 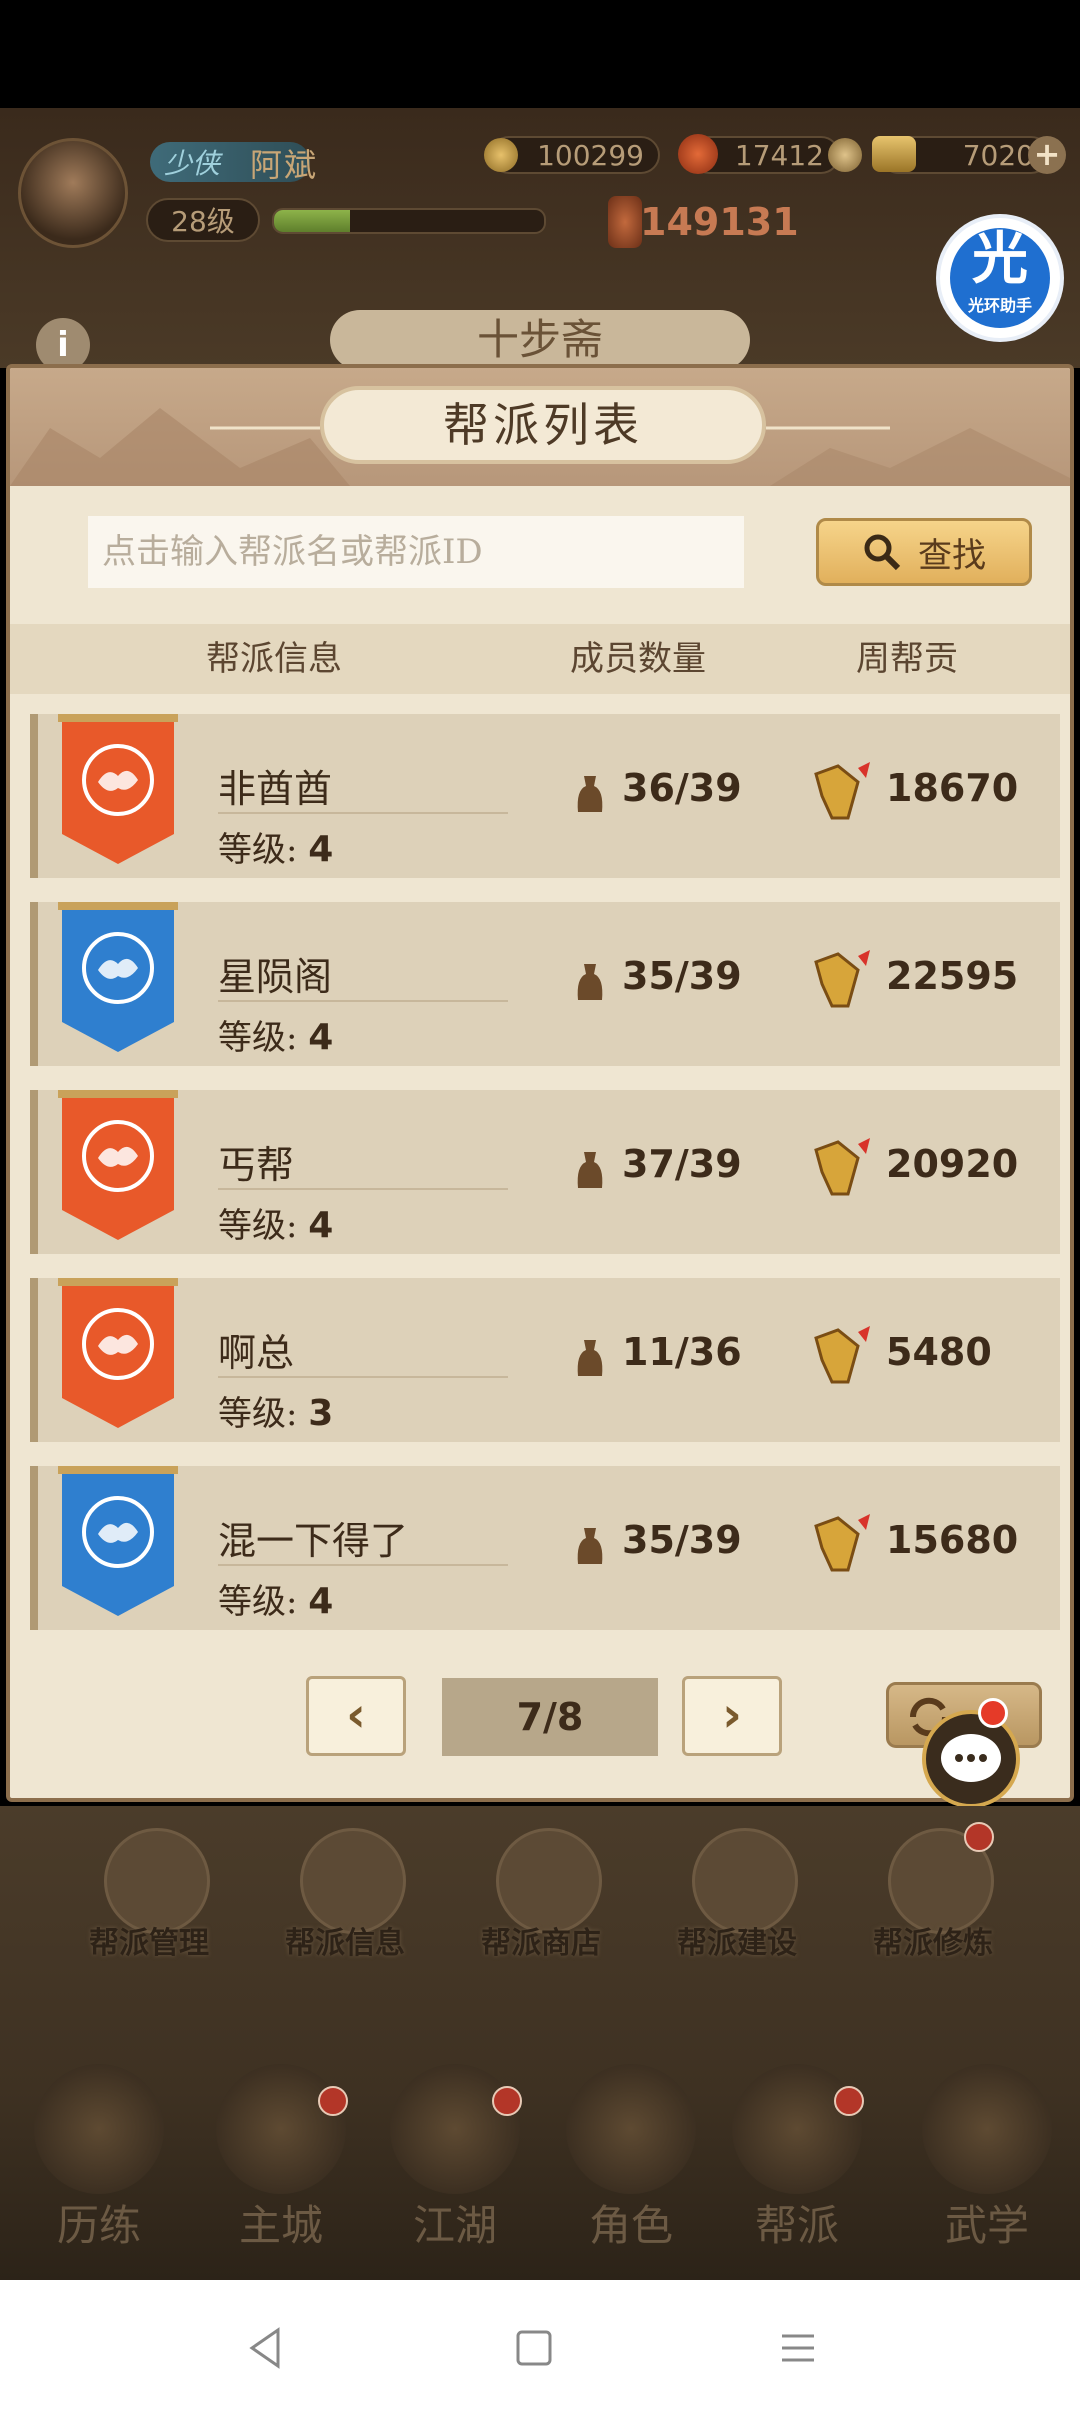 I want to click on copper-value: 100299, so click(x=590, y=155).